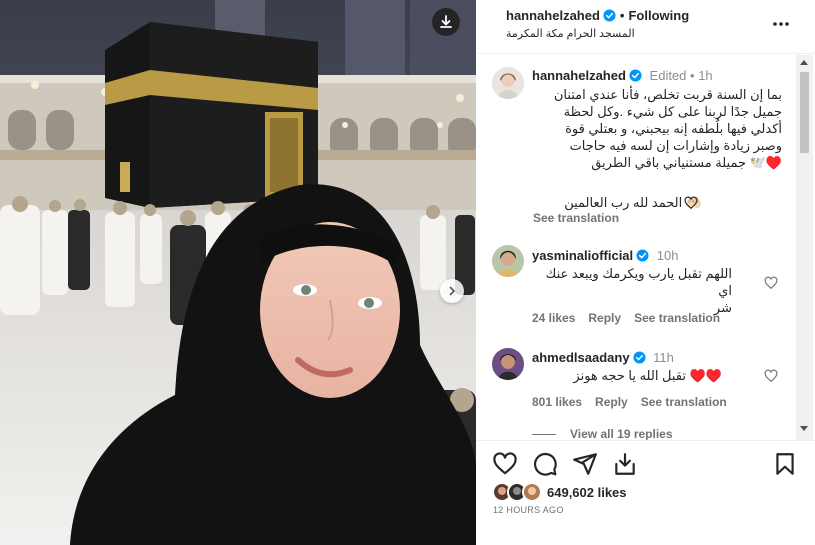 This screenshot has height=545, width=815. I want to click on comment-likes: 801 likes, so click(557, 402).